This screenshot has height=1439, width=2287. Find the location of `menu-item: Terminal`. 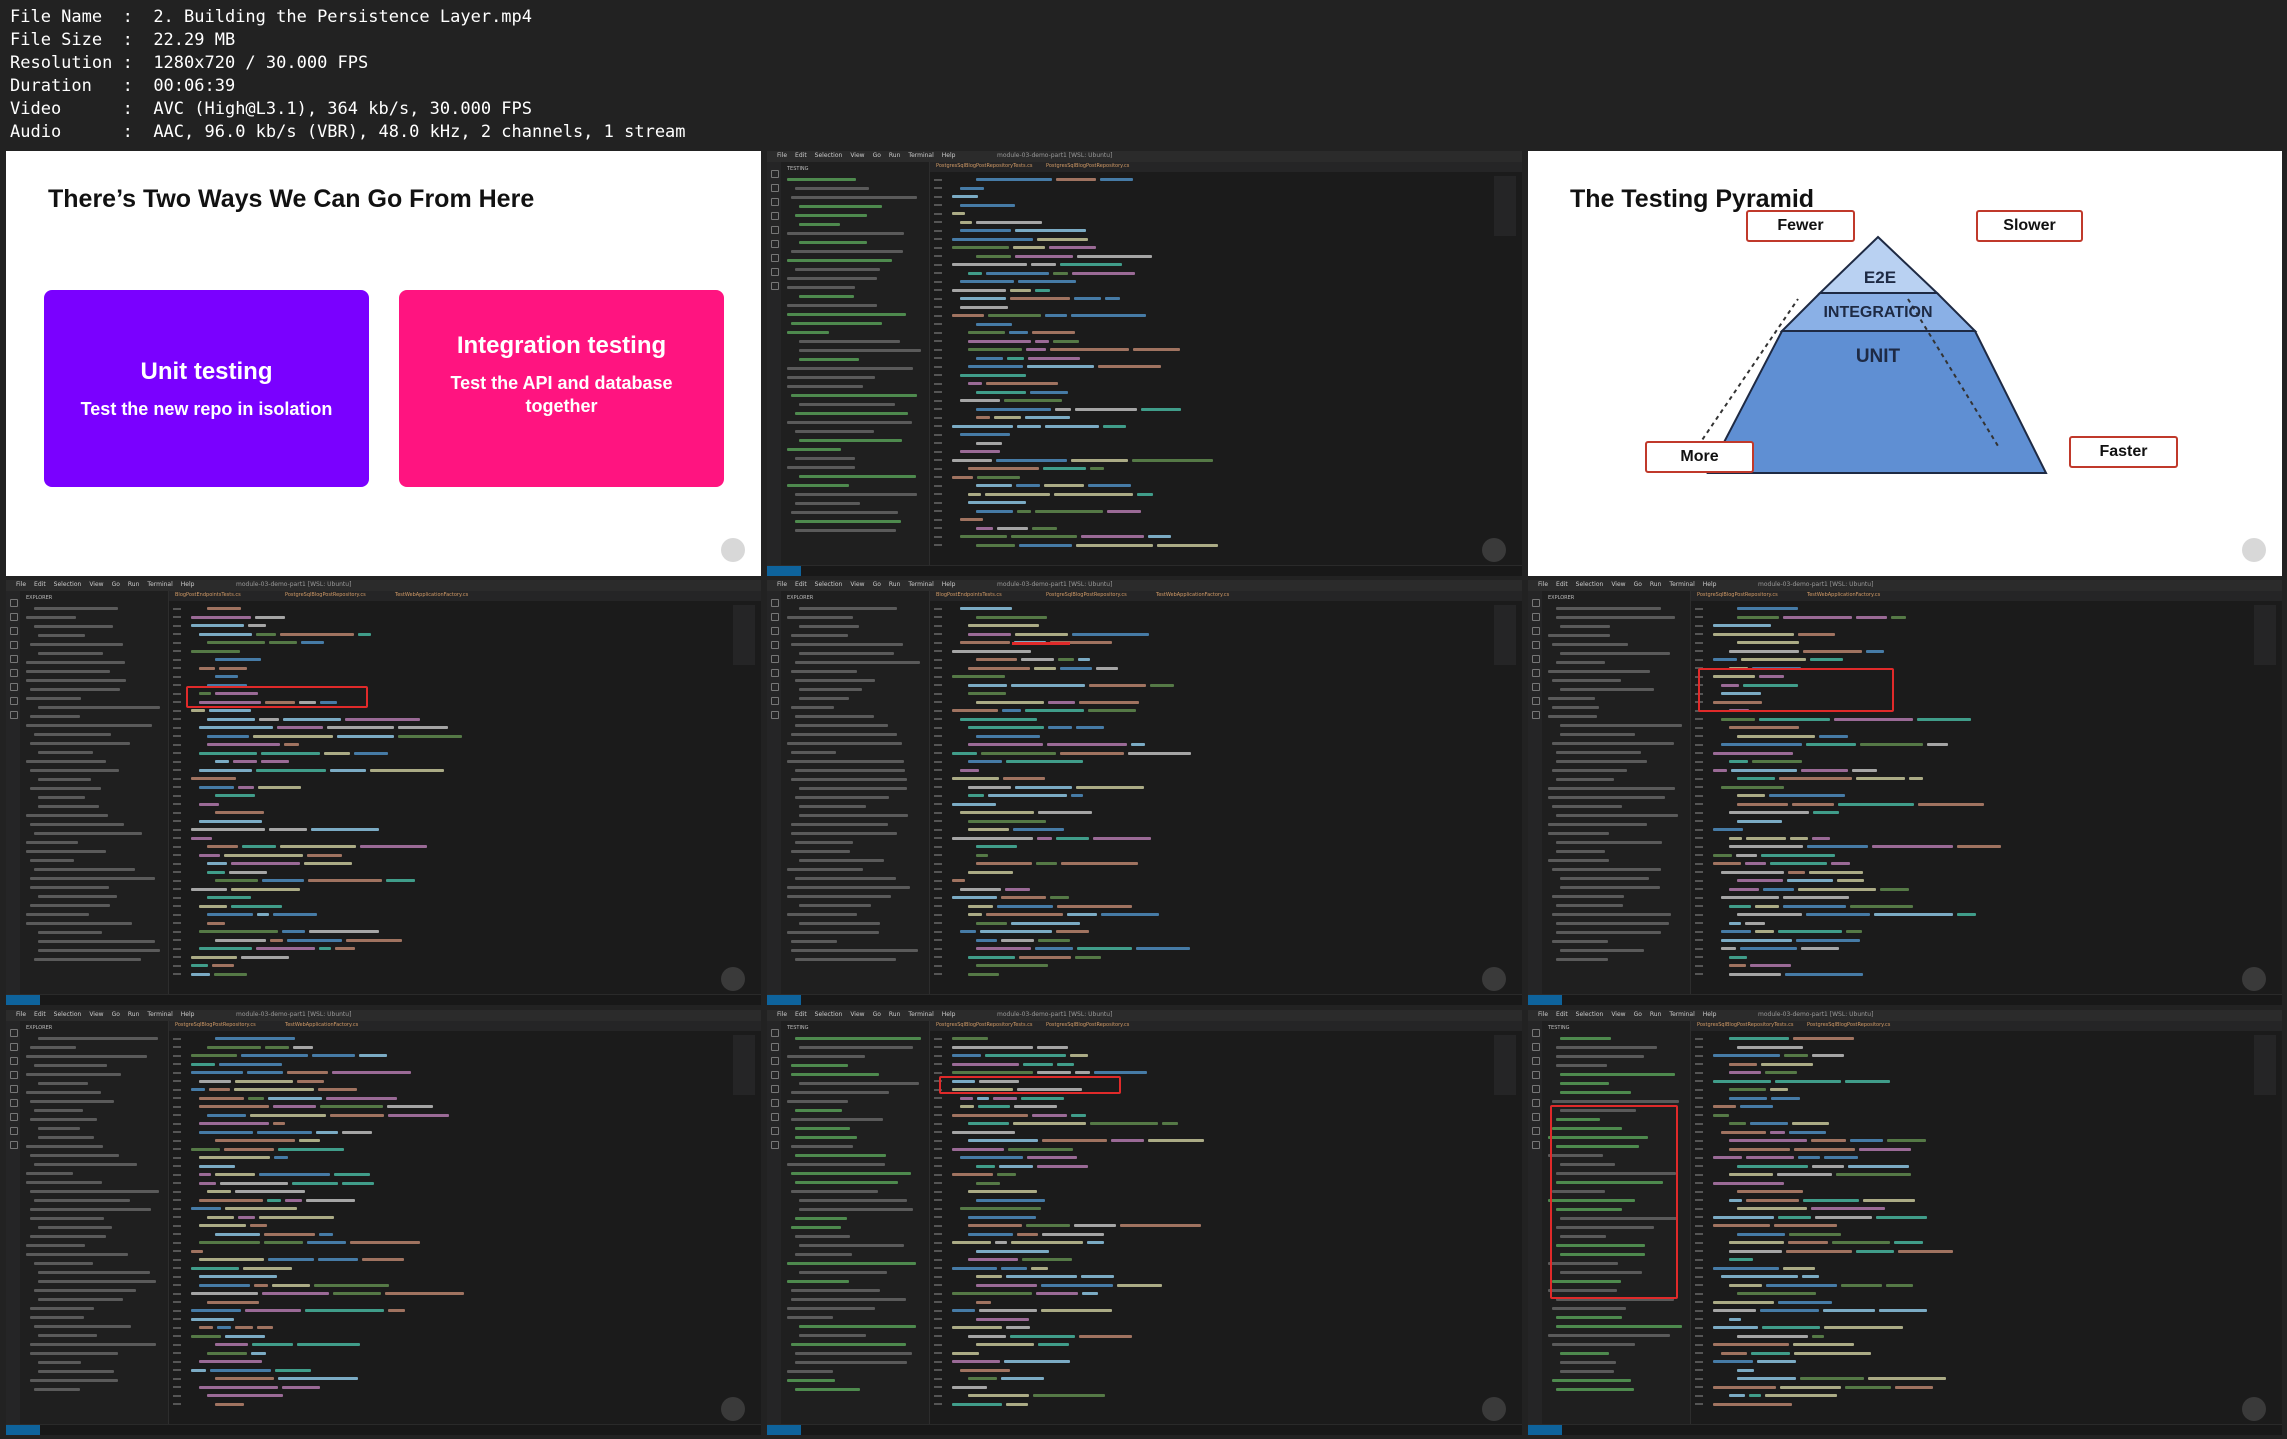

menu-item: Terminal is located at coordinates (1681, 1014).